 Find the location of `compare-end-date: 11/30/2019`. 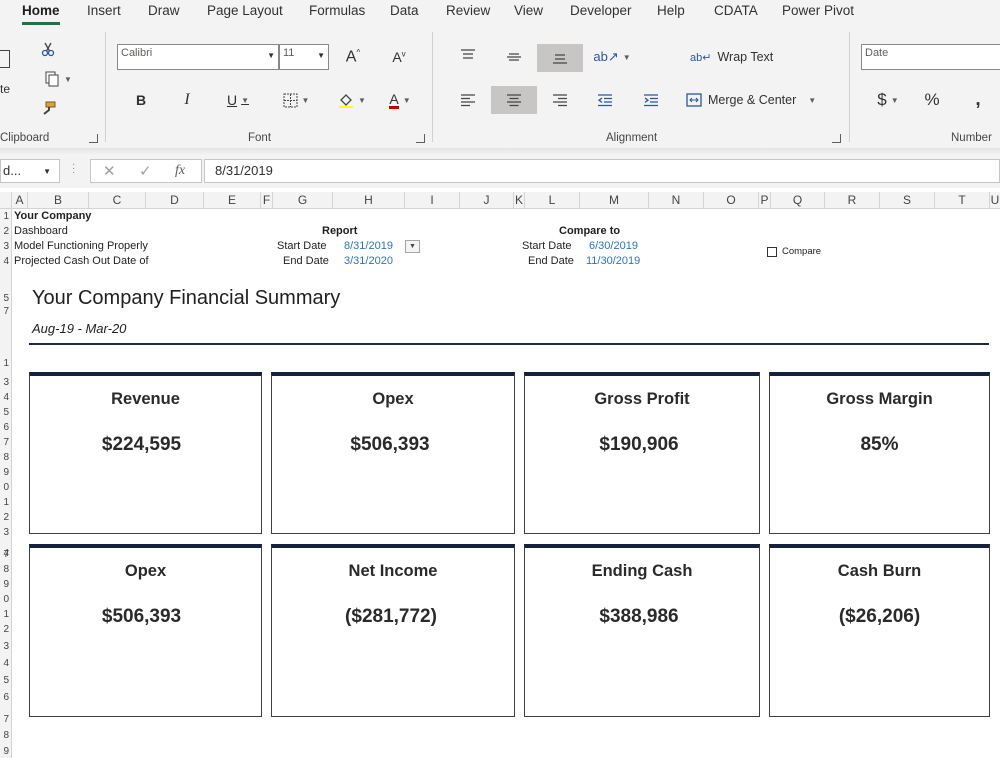

compare-end-date: 11/30/2019 is located at coordinates (613, 261).